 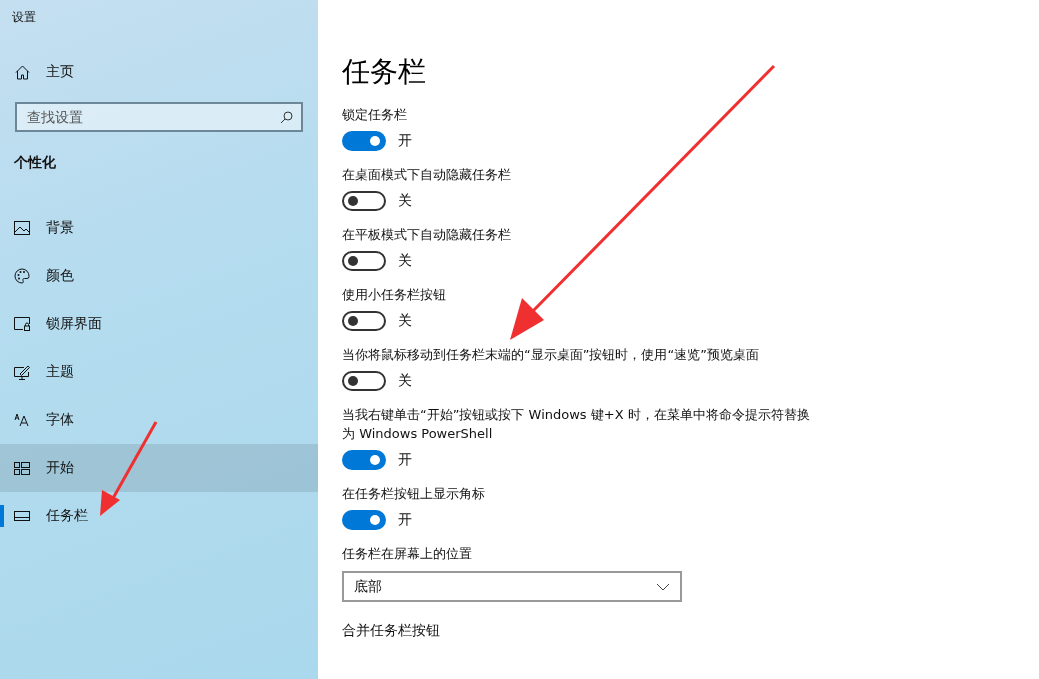 I want to click on setting-label: 任务栏在屏幕上的位置, so click(x=407, y=554).